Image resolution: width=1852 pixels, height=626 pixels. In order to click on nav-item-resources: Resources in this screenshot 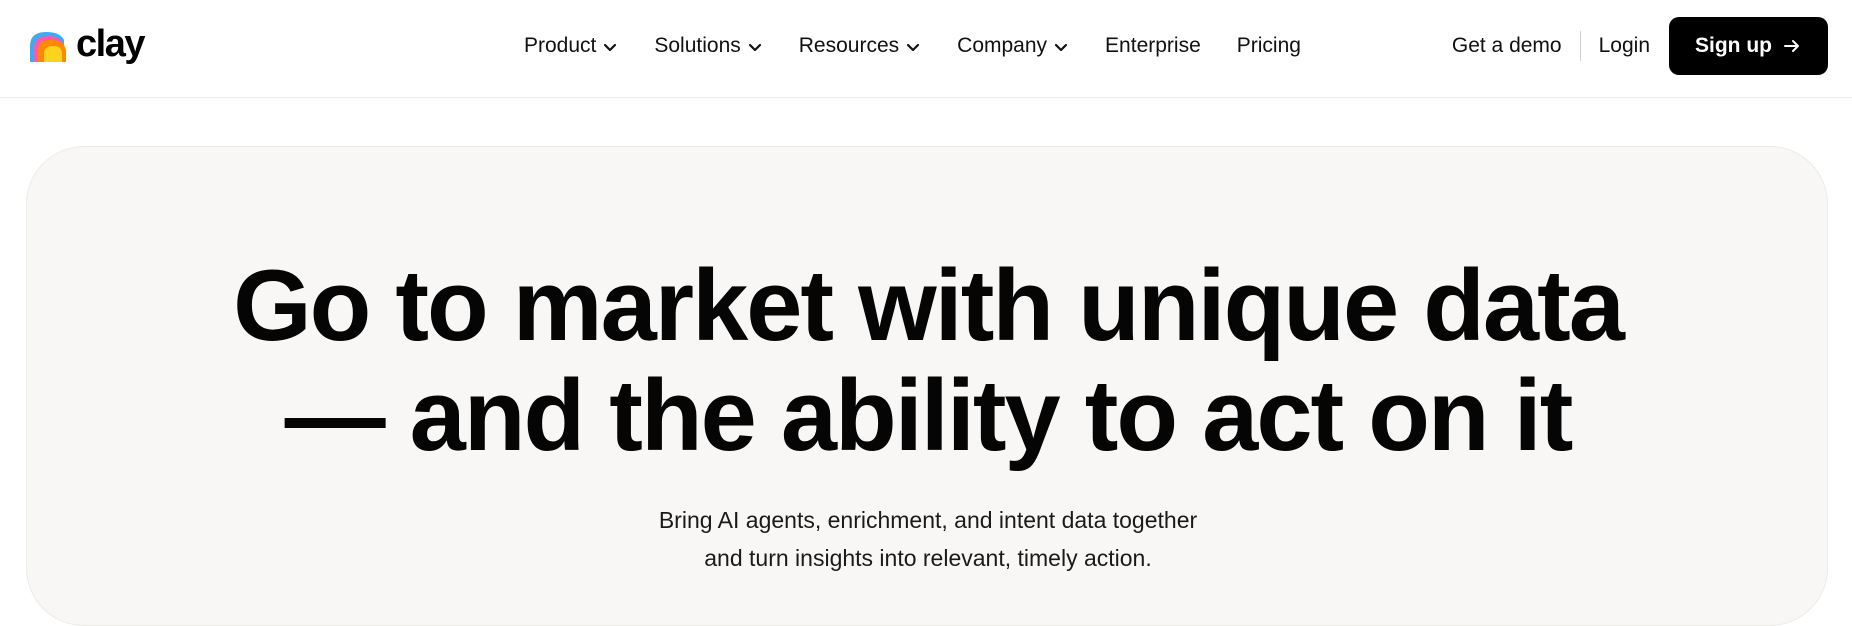, I will do `click(860, 46)`.